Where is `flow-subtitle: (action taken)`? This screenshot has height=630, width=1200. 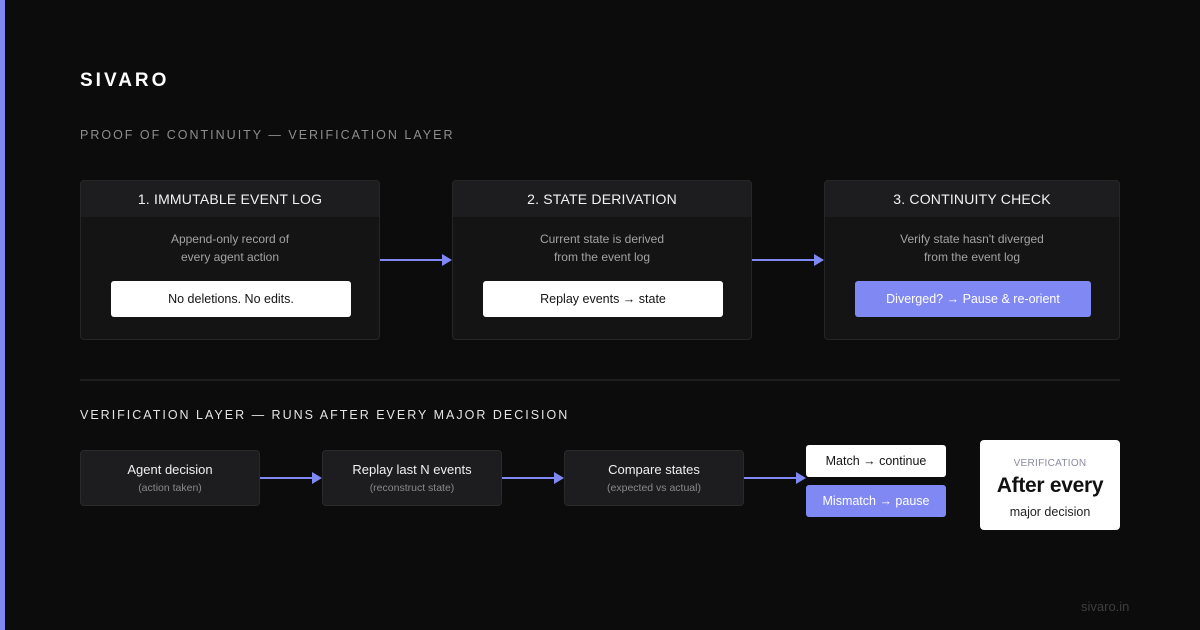 flow-subtitle: (action taken) is located at coordinates (170, 488).